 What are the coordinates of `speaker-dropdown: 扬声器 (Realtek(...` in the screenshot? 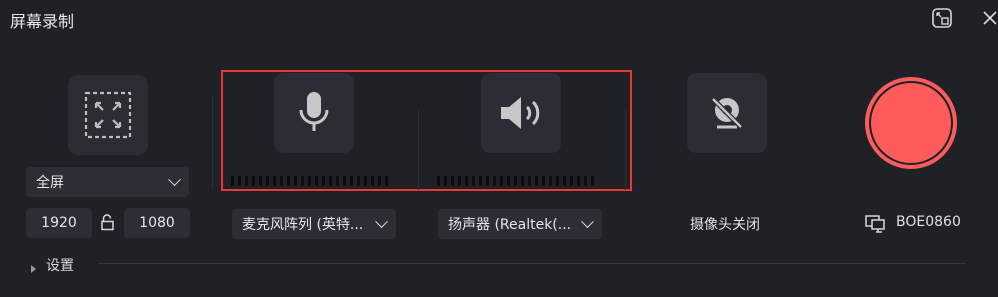 It's located at (520, 224).